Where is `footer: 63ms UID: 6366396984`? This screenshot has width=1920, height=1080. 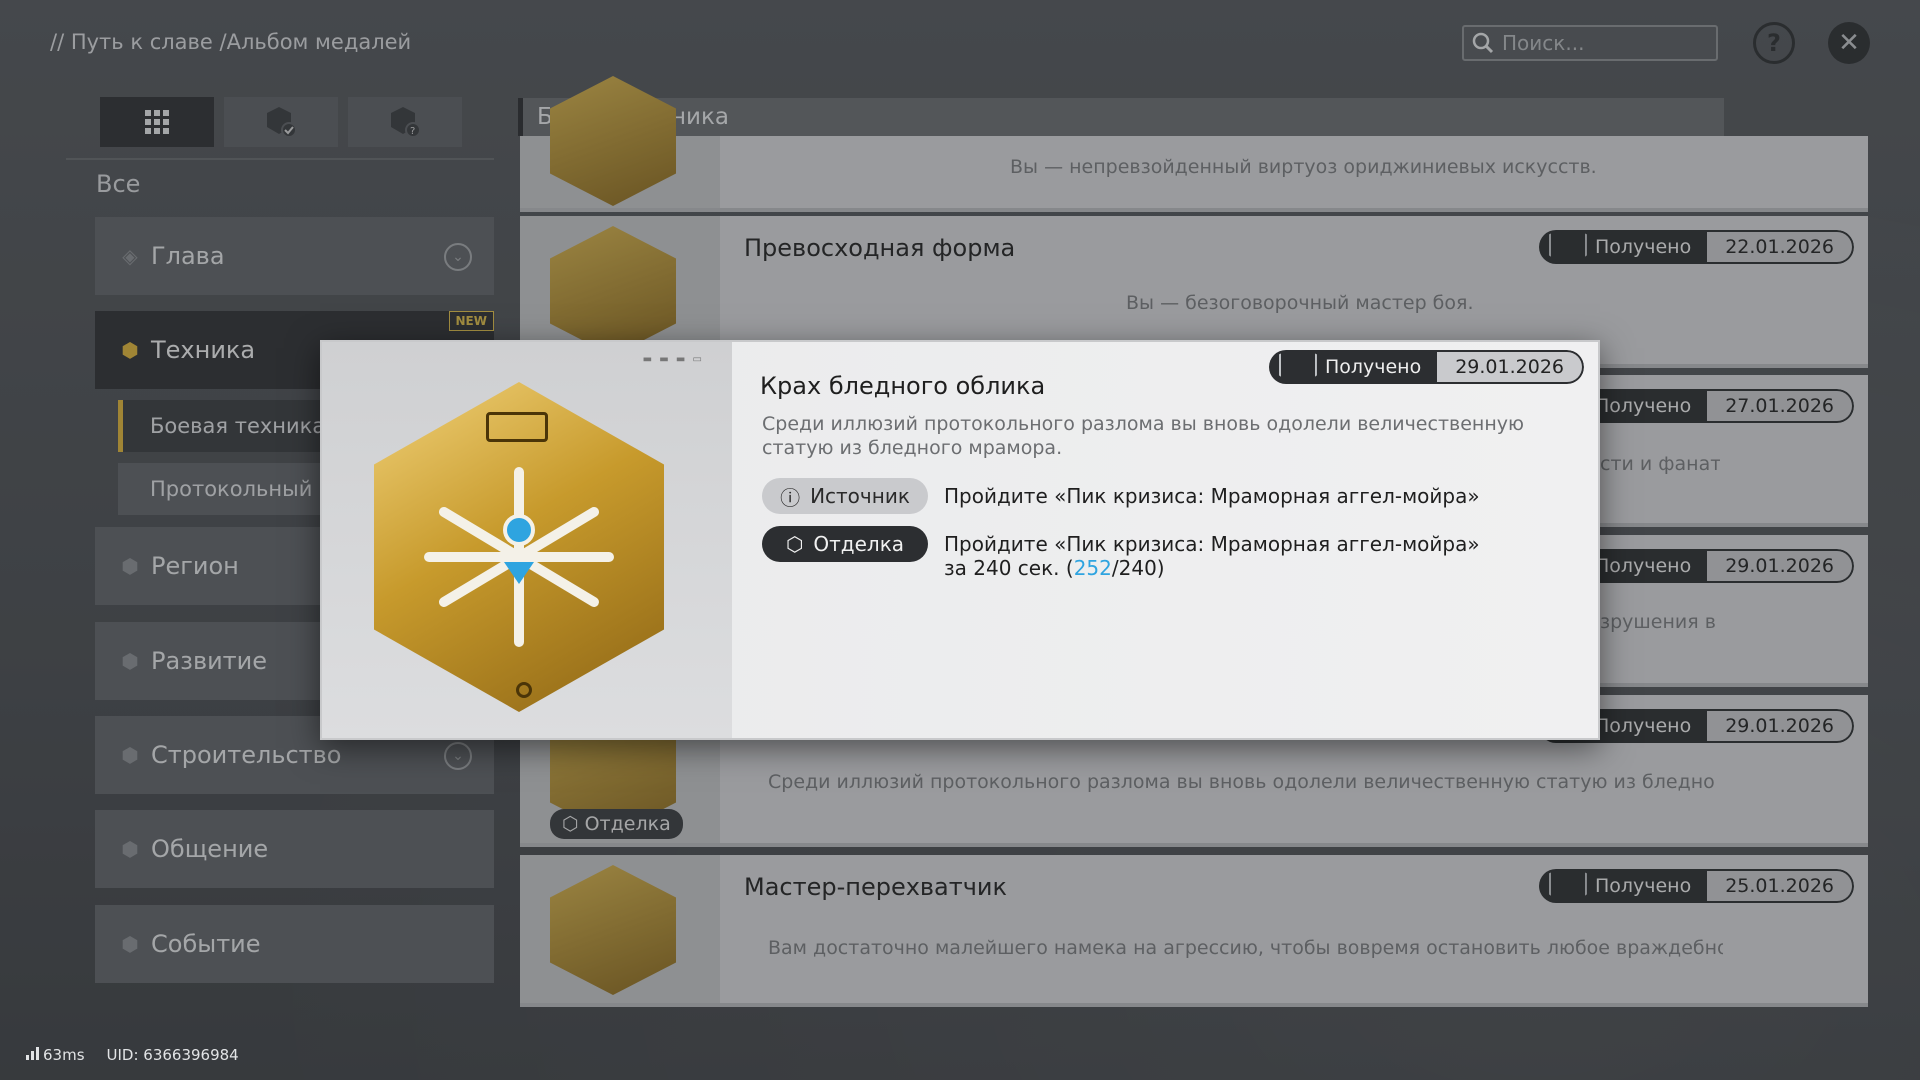 footer: 63ms UID: 6366396984 is located at coordinates (132, 1055).